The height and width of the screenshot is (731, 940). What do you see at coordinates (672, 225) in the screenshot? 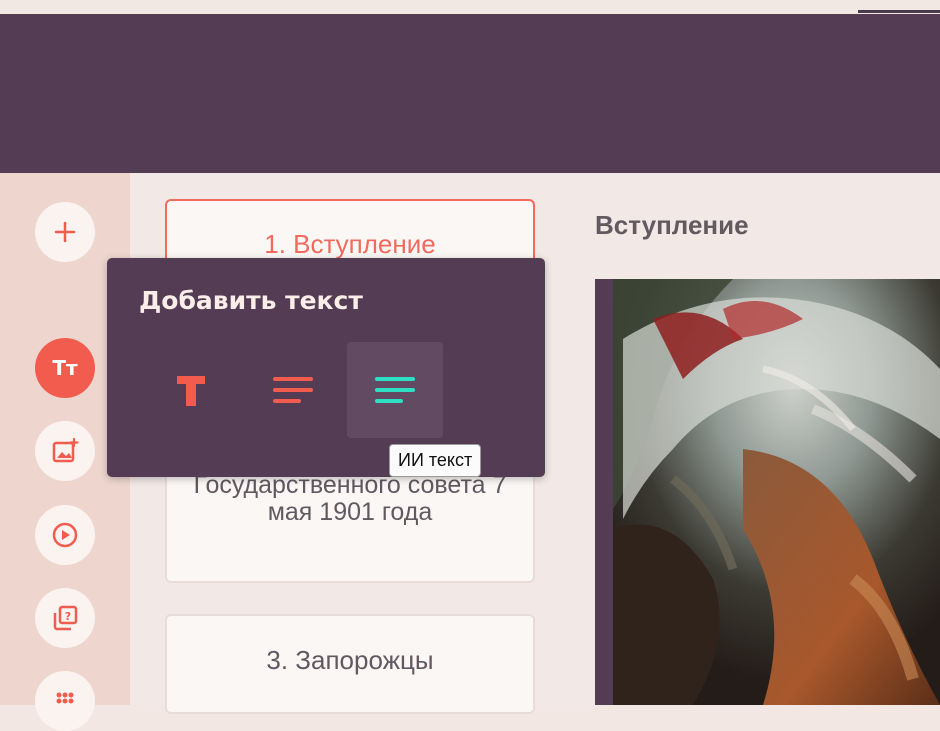
I see `slide-title: Вступление` at bounding box center [672, 225].